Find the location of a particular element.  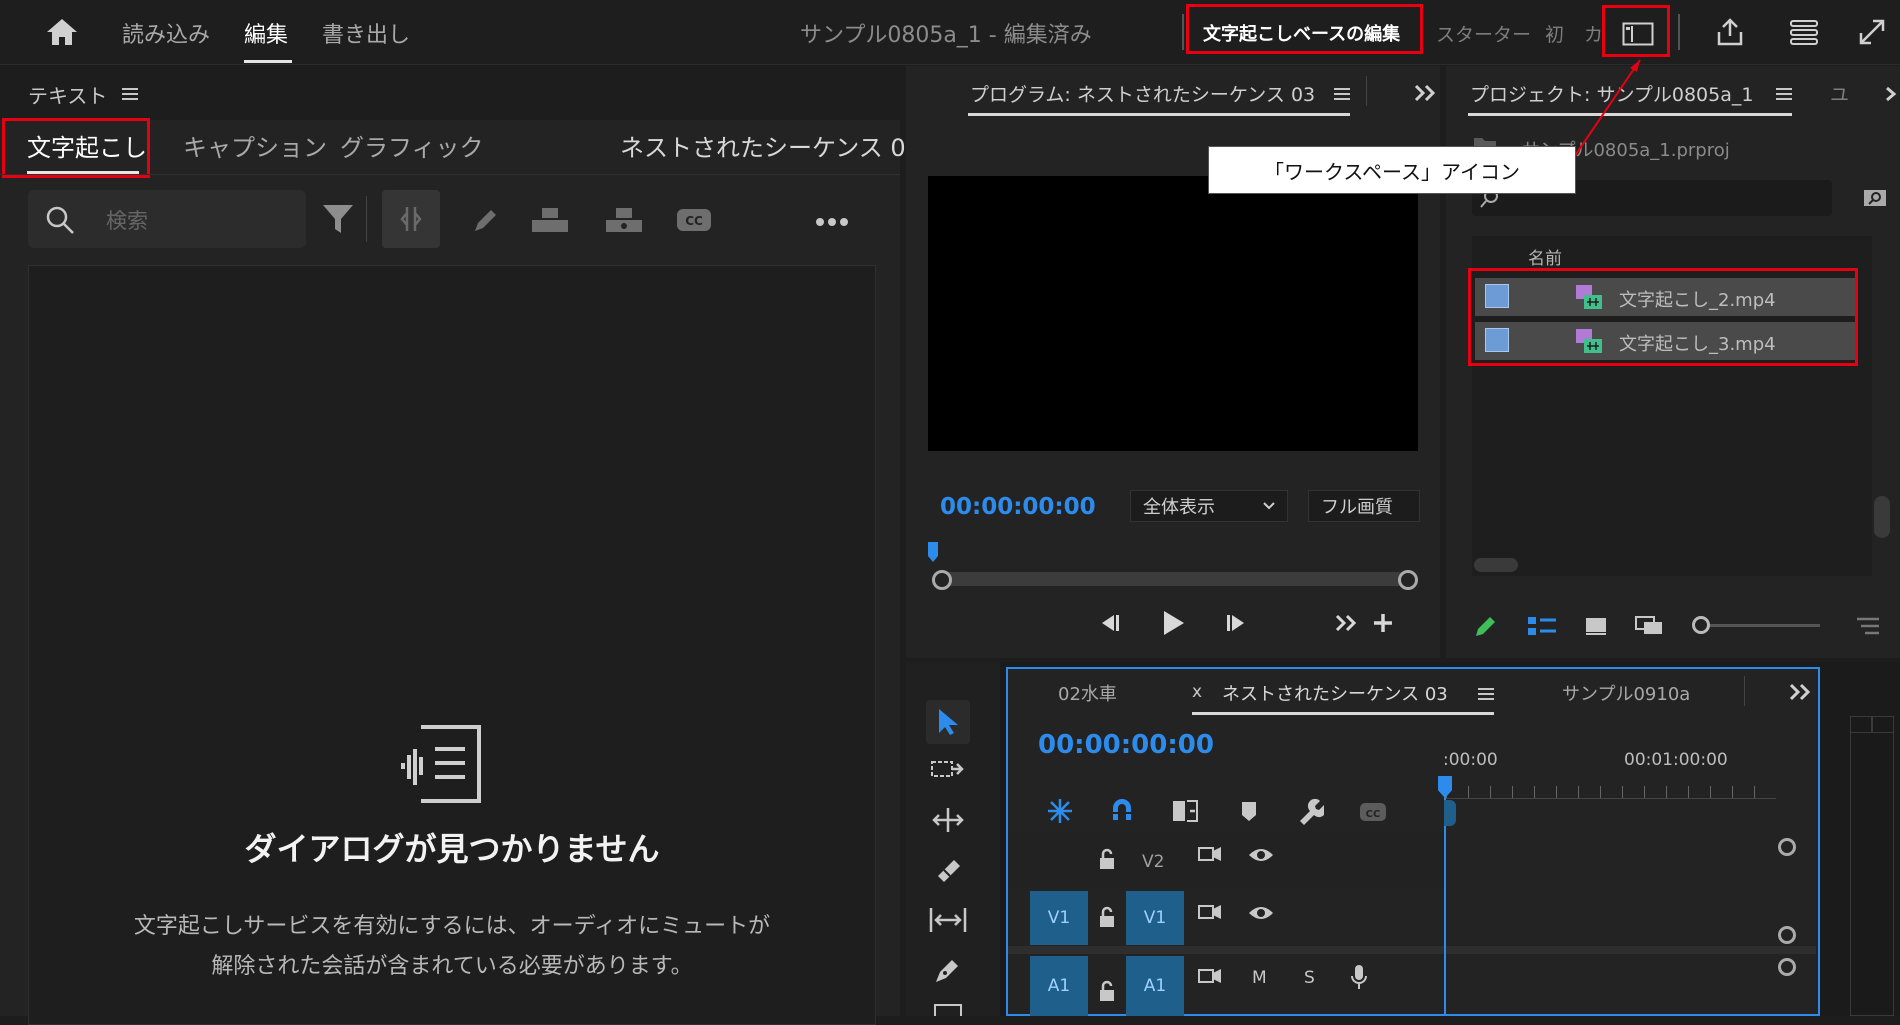

chevron-down-icon is located at coordinates (1269, 506).